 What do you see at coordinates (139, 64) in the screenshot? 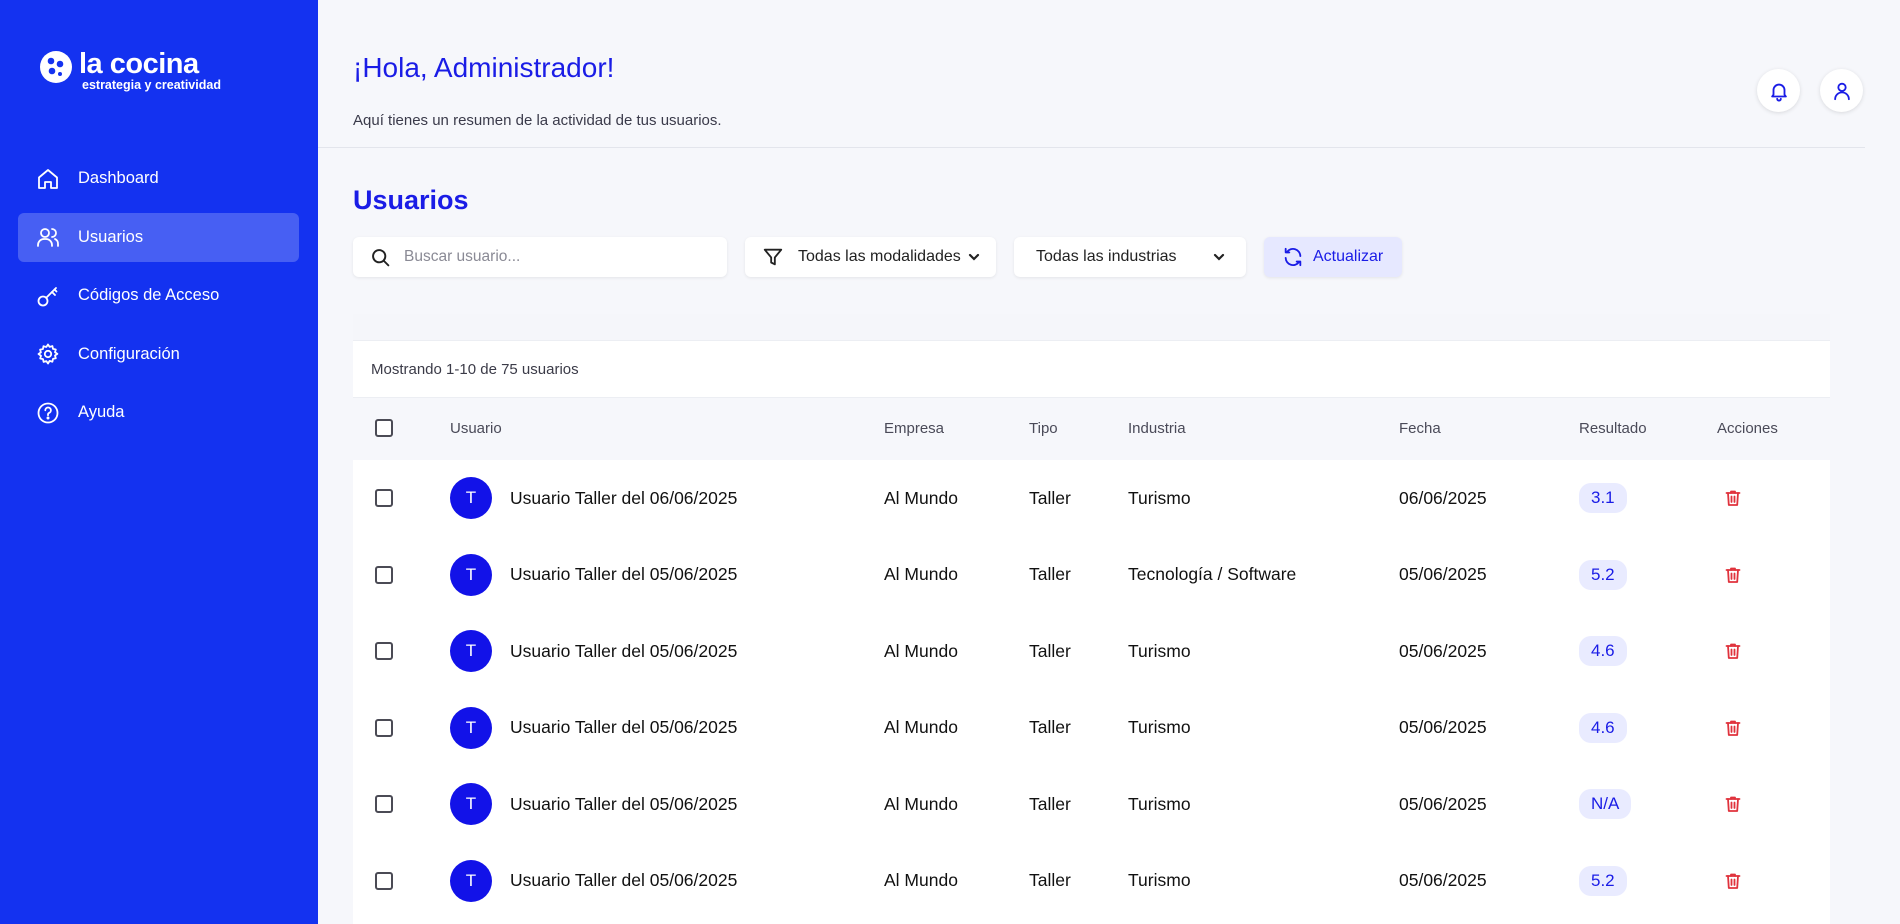
I see `brand-name: la cocina` at bounding box center [139, 64].